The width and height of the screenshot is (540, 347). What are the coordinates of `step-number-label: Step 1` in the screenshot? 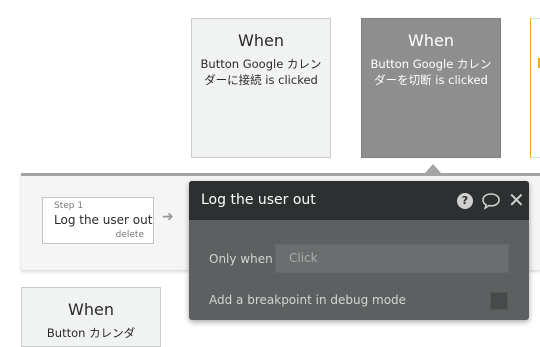 It's located at (69, 206).